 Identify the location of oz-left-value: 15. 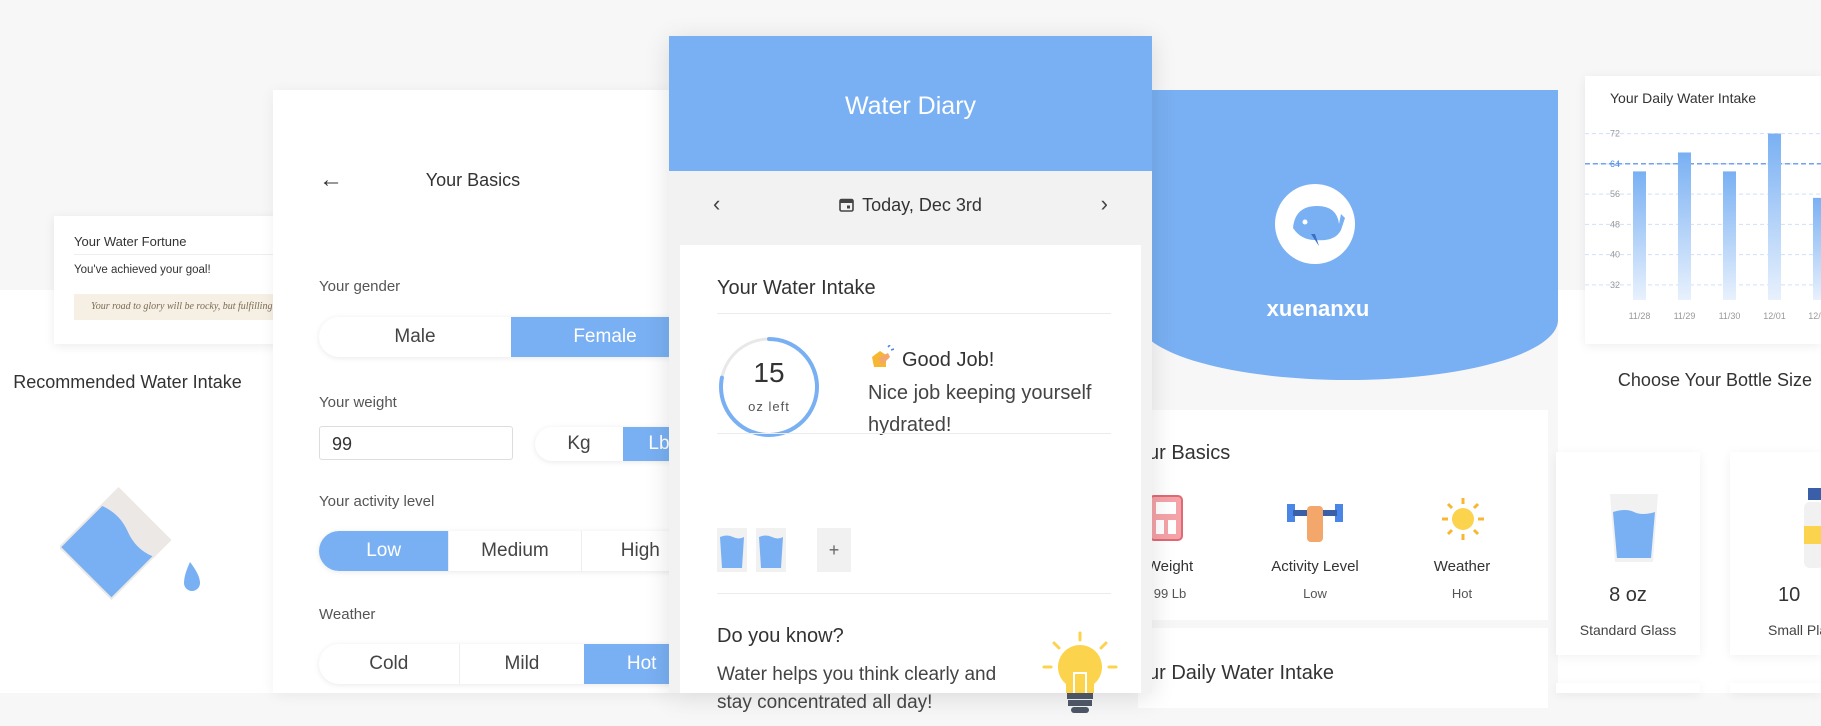
(769, 372).